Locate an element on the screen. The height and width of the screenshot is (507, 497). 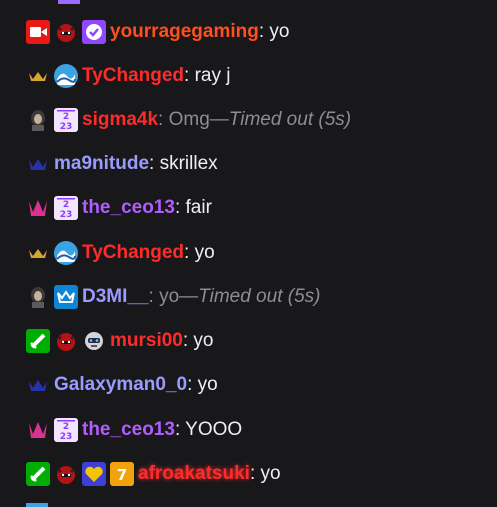
chat-username: Galaxyman0_0 is located at coordinates (120, 385).